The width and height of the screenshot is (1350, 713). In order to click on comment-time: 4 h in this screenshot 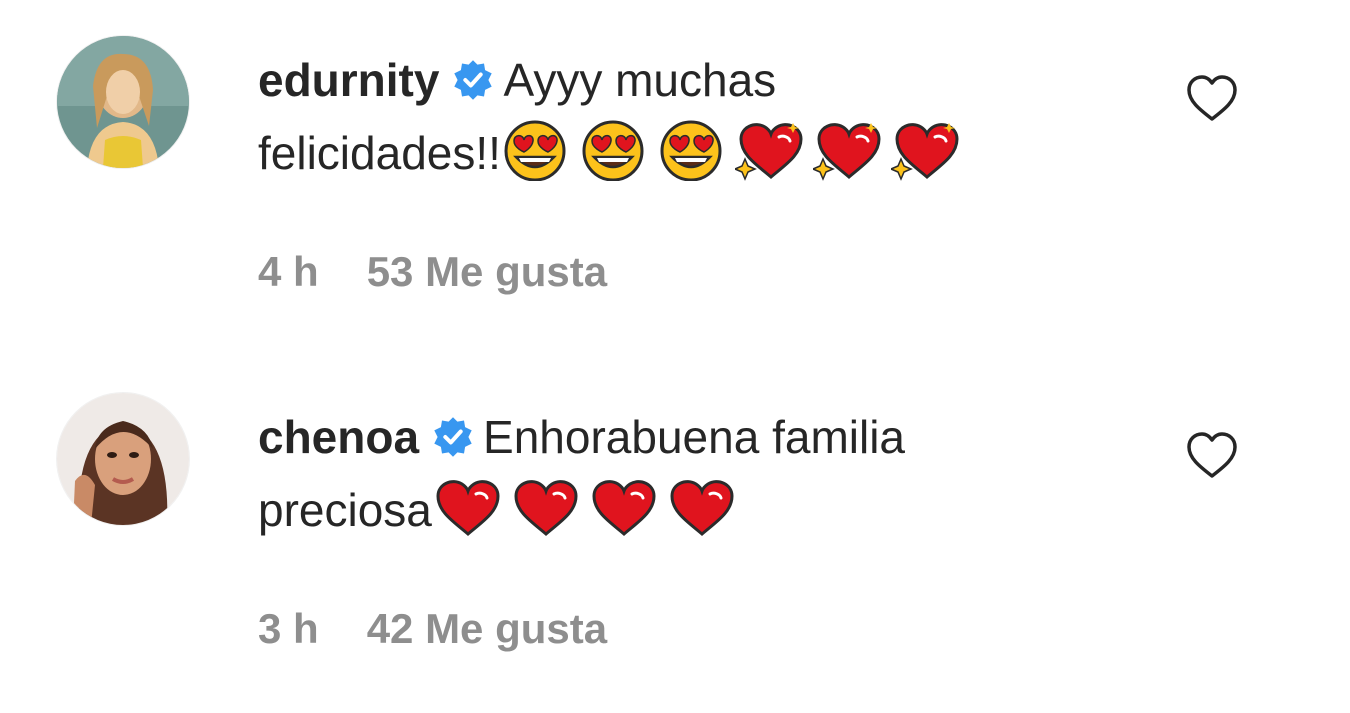, I will do `click(288, 271)`.